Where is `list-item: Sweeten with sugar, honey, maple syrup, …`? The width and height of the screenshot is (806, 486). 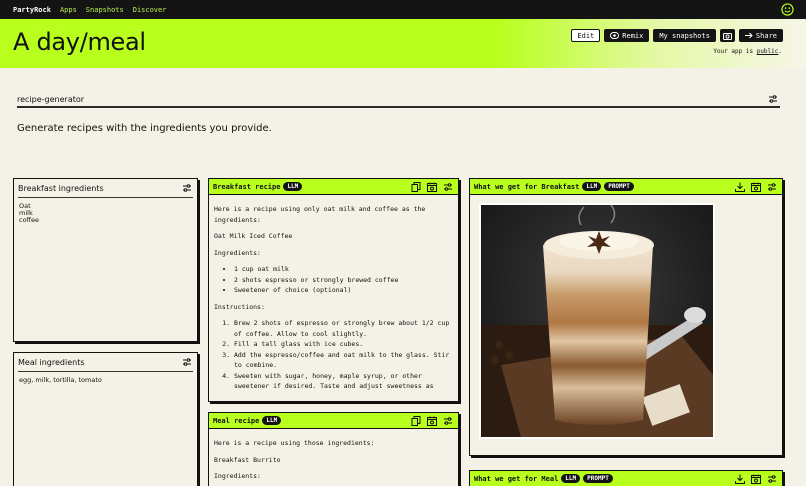 list-item: Sweeten with sugar, honey, maple syrup, … is located at coordinates (343, 381).